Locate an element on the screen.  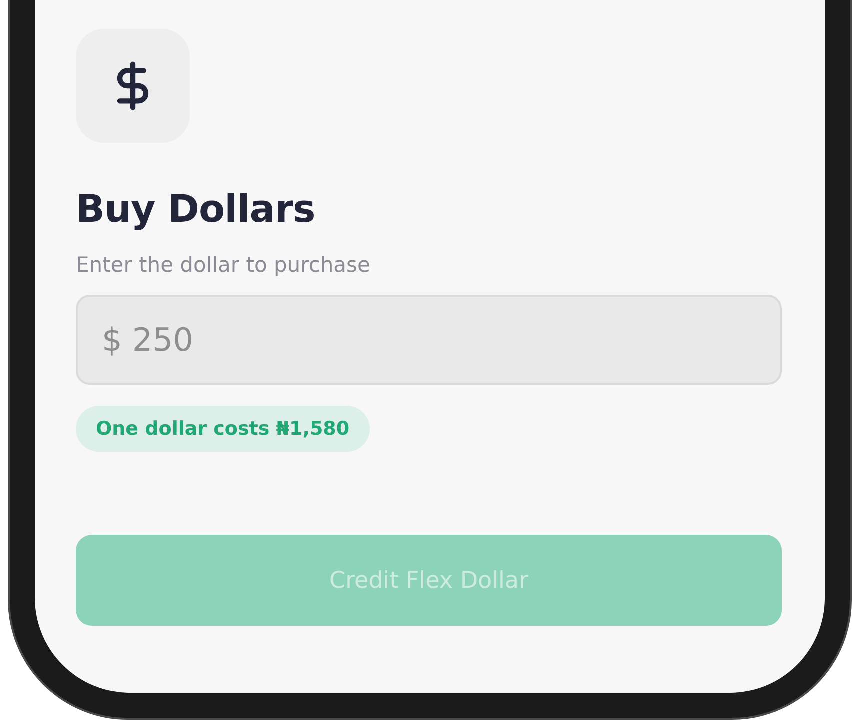
rate-note: One dollar costs ₦1,580 is located at coordinates (223, 429).